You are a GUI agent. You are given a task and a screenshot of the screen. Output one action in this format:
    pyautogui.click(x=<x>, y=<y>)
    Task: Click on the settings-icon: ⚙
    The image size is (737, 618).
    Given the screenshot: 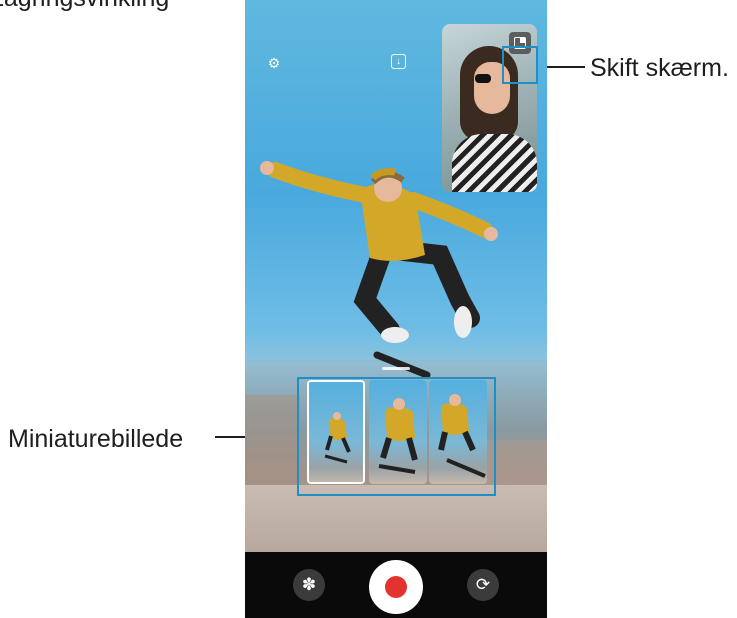 What is the action you would take?
    pyautogui.click(x=274, y=63)
    